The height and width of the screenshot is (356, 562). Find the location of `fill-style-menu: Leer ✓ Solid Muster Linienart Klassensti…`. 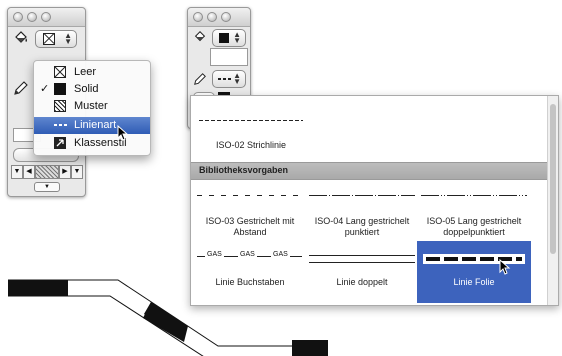

fill-style-menu: Leer ✓ Solid Muster Linienart Klassensti… is located at coordinates (92, 108).